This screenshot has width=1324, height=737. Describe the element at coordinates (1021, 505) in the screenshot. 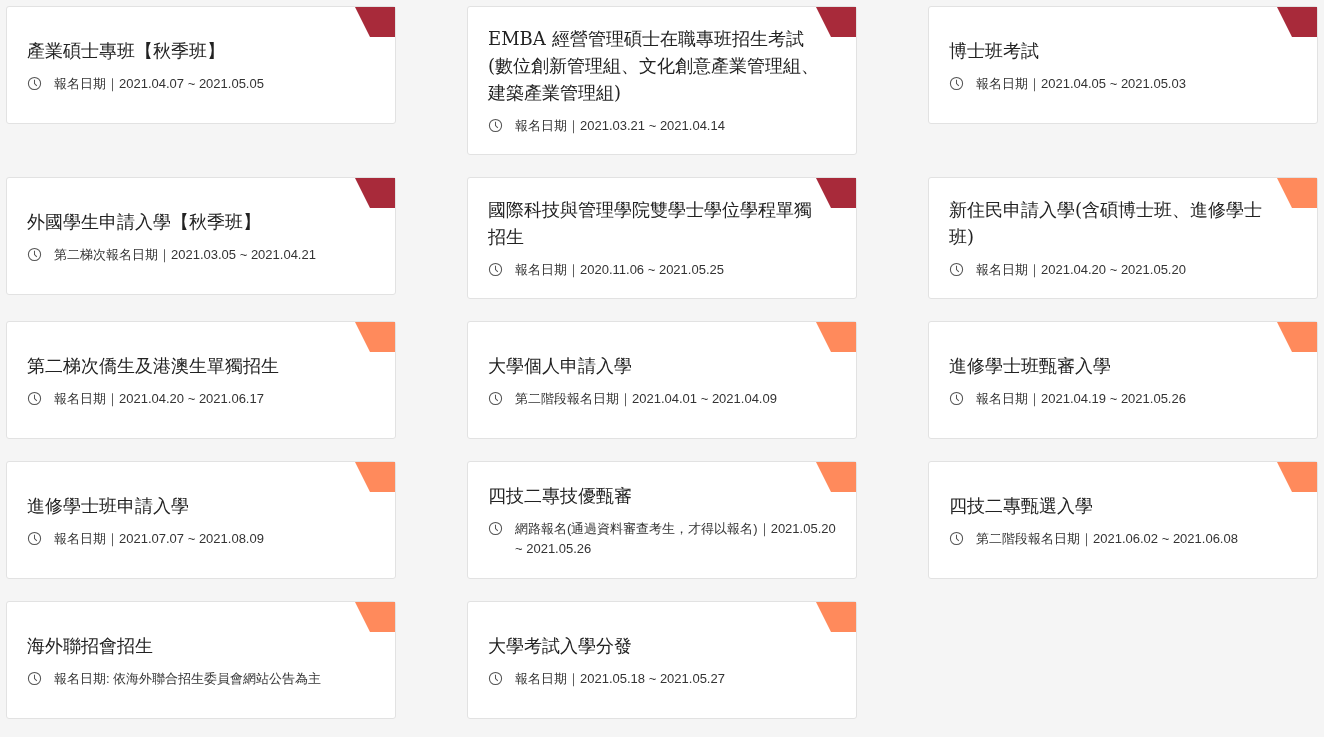

I see `card-title: 四技二專甄選入學` at that location.